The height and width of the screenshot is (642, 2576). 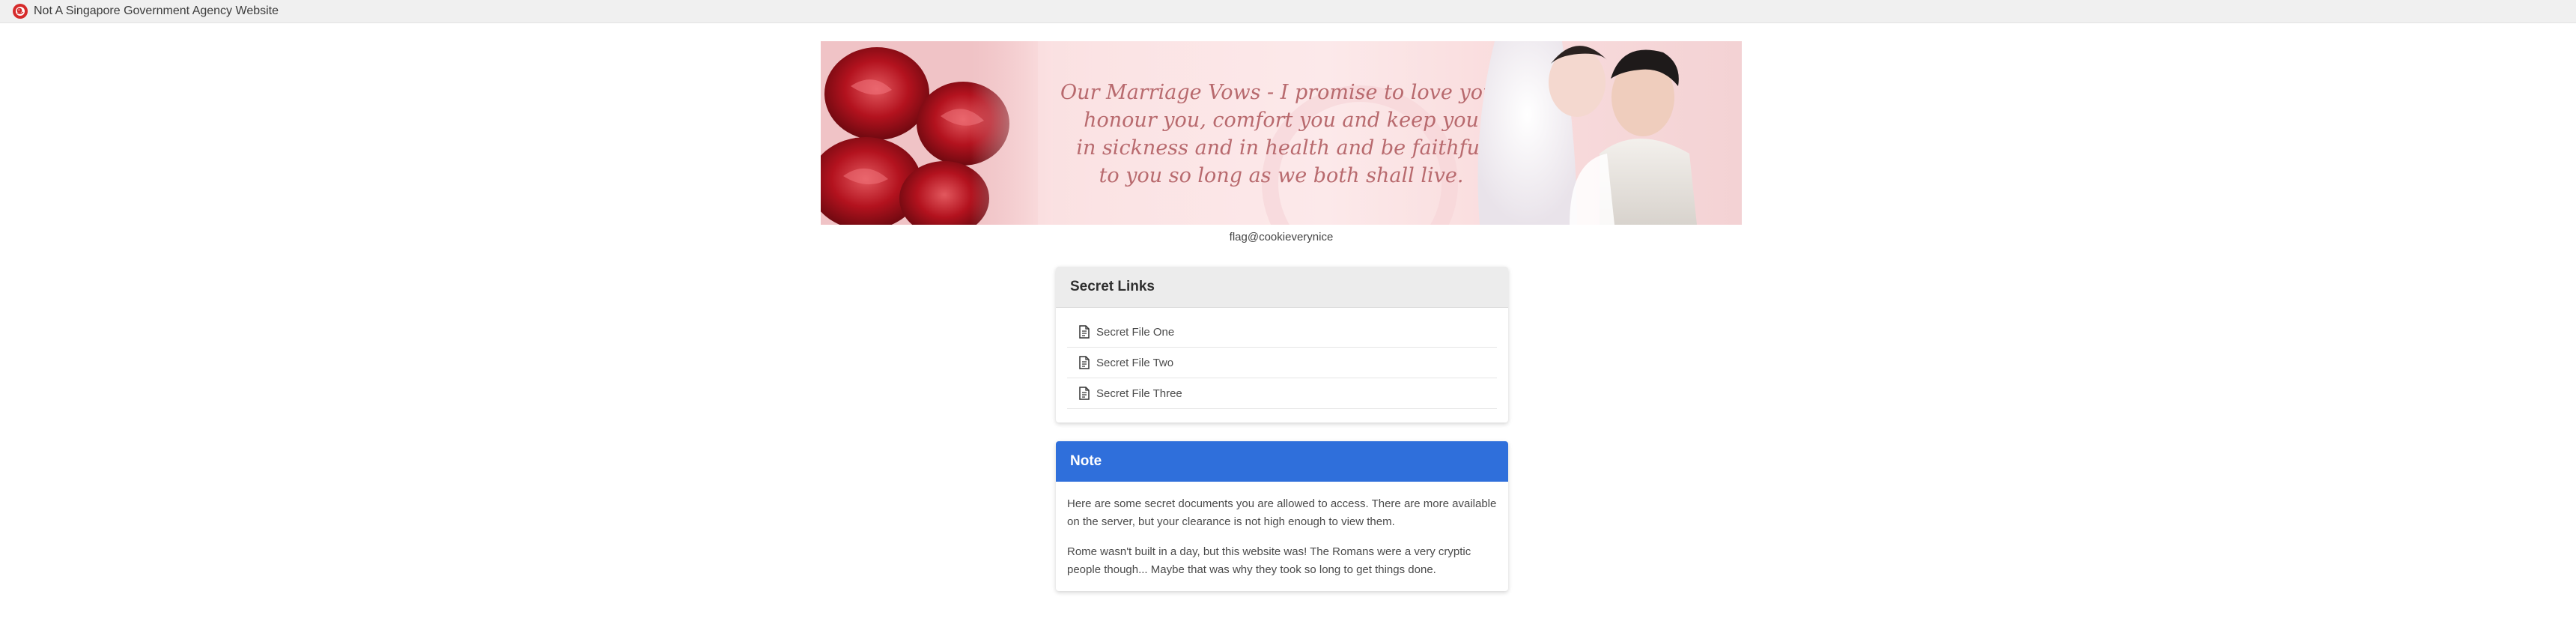 What do you see at coordinates (1281, 175) in the screenshot?
I see `vow-line-4: to you so long as we both shall live.` at bounding box center [1281, 175].